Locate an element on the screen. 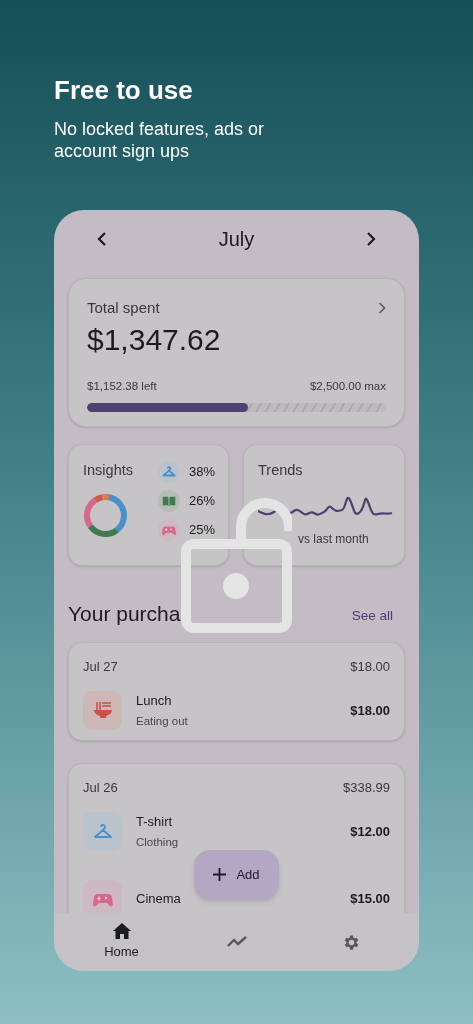 The height and width of the screenshot is (1024, 473). purchase-category: Clothing is located at coordinates (158, 843).